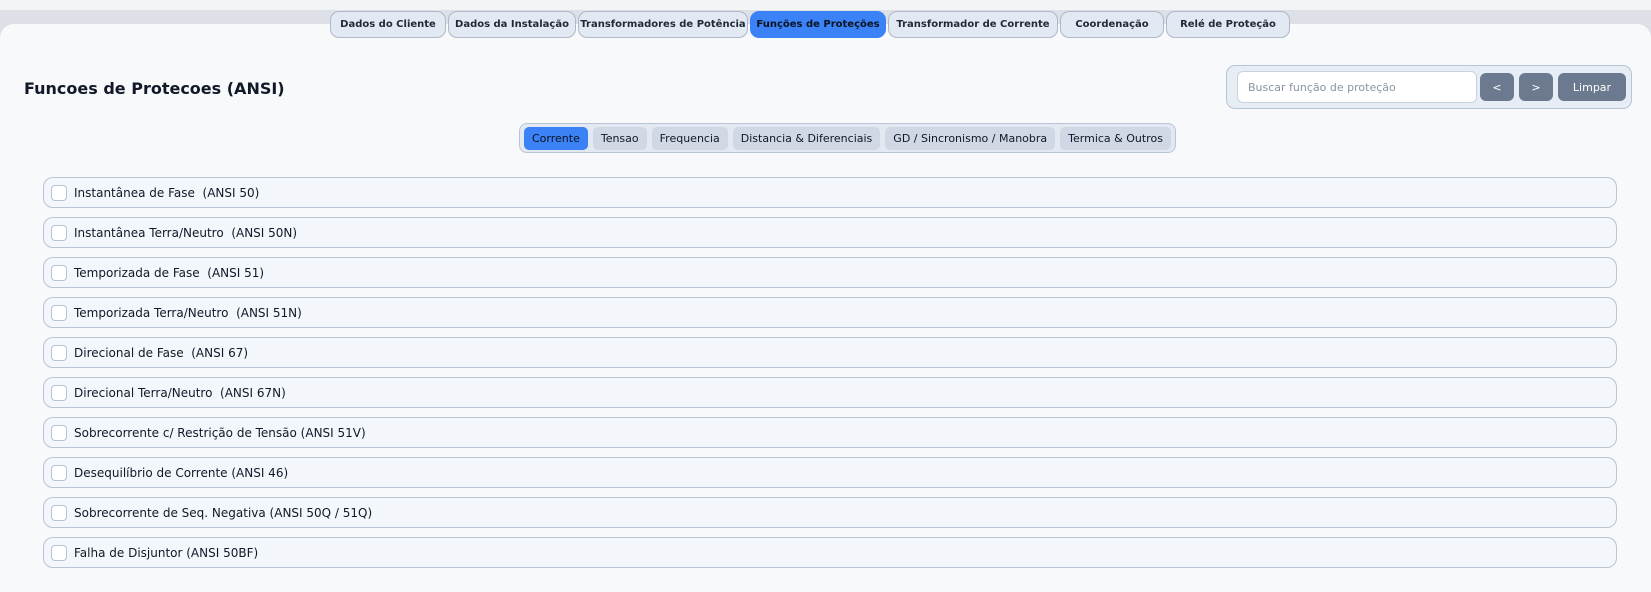 The image size is (1651, 592). Describe the element at coordinates (619, 138) in the screenshot. I see `category-tab-tensao: Tensao` at that location.